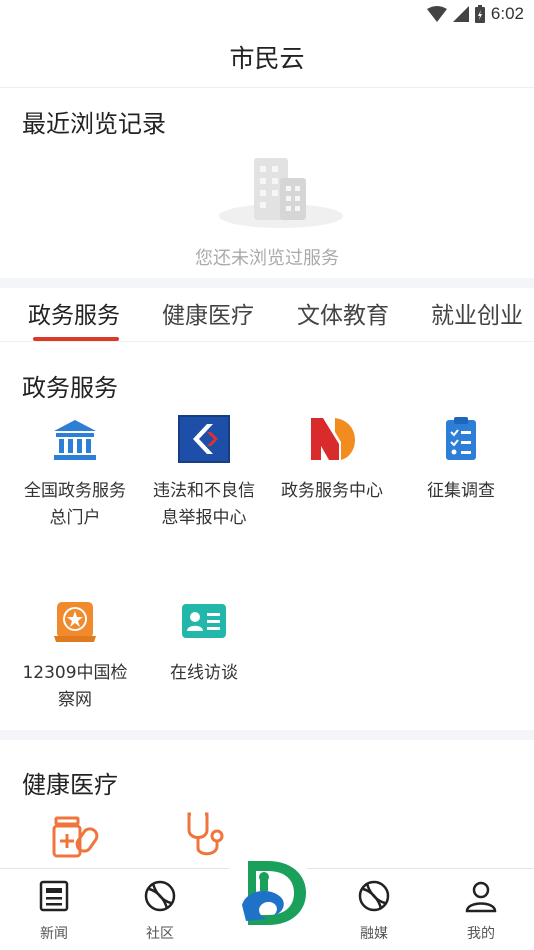 The height and width of the screenshot is (950, 534). What do you see at coordinates (461, 491) in the screenshot?
I see `service-label: 征集调查` at bounding box center [461, 491].